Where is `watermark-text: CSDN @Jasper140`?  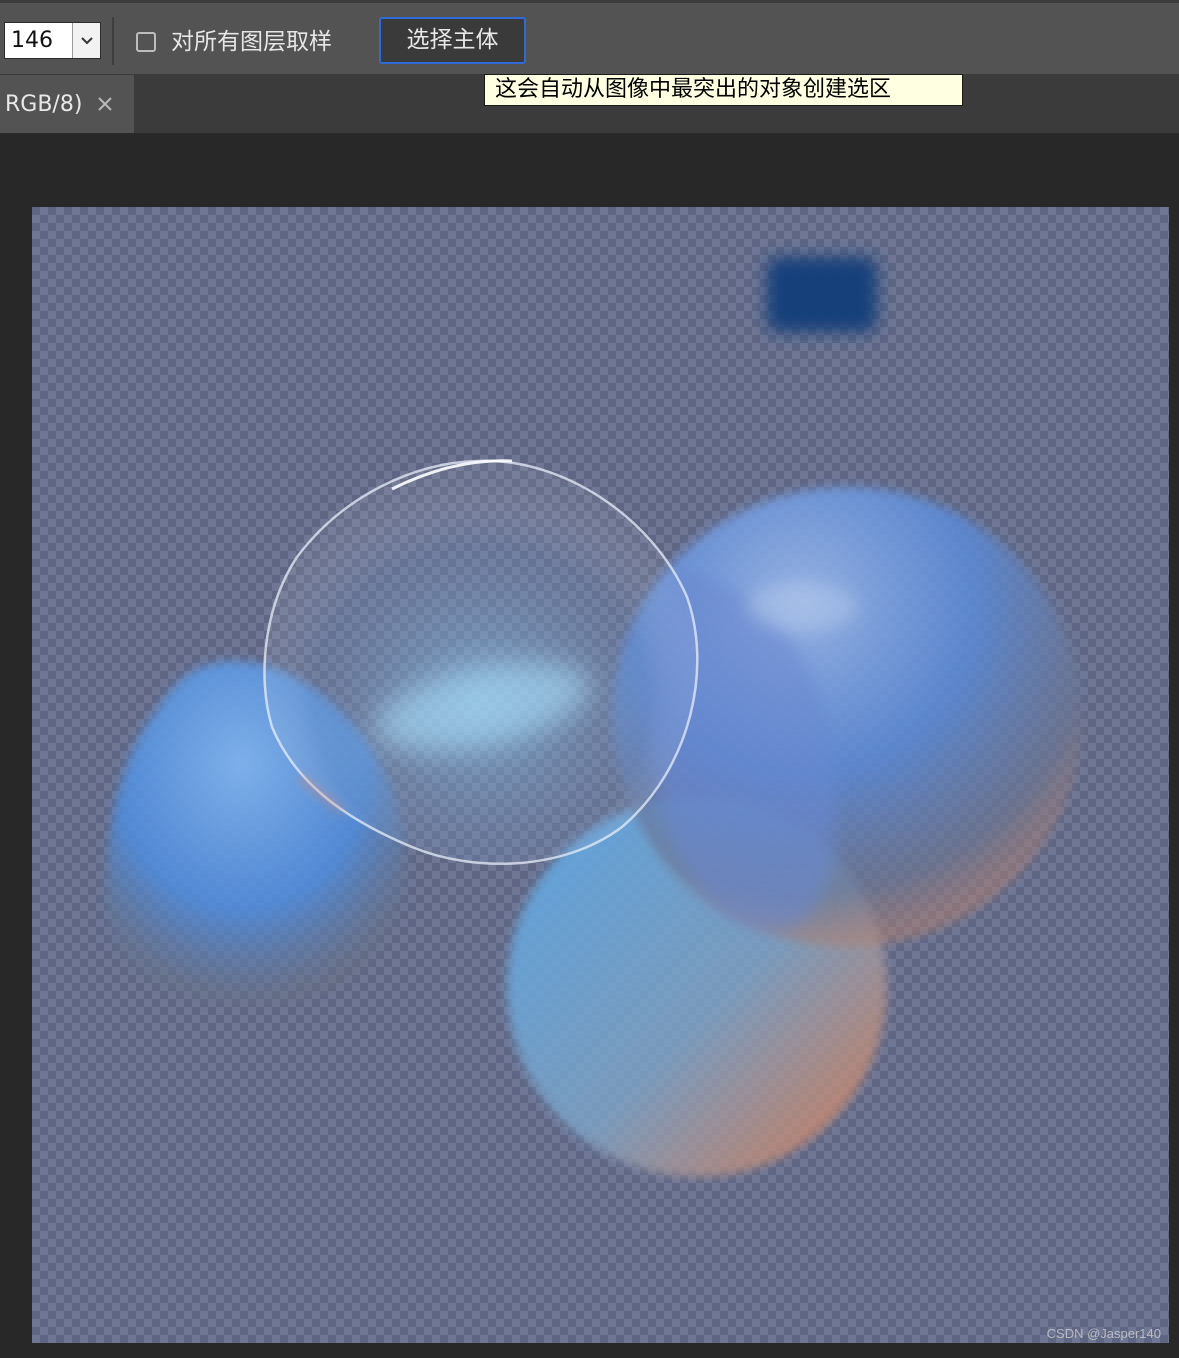
watermark-text: CSDN @Jasper140 is located at coordinates (1103, 1333).